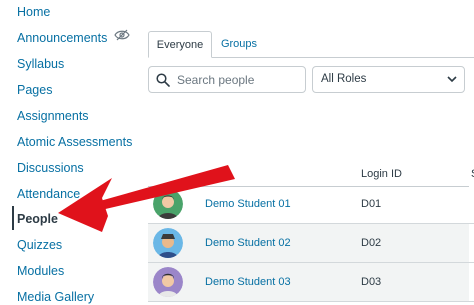 The image size is (474, 305). I want to click on active-indicator, so click(13, 218).